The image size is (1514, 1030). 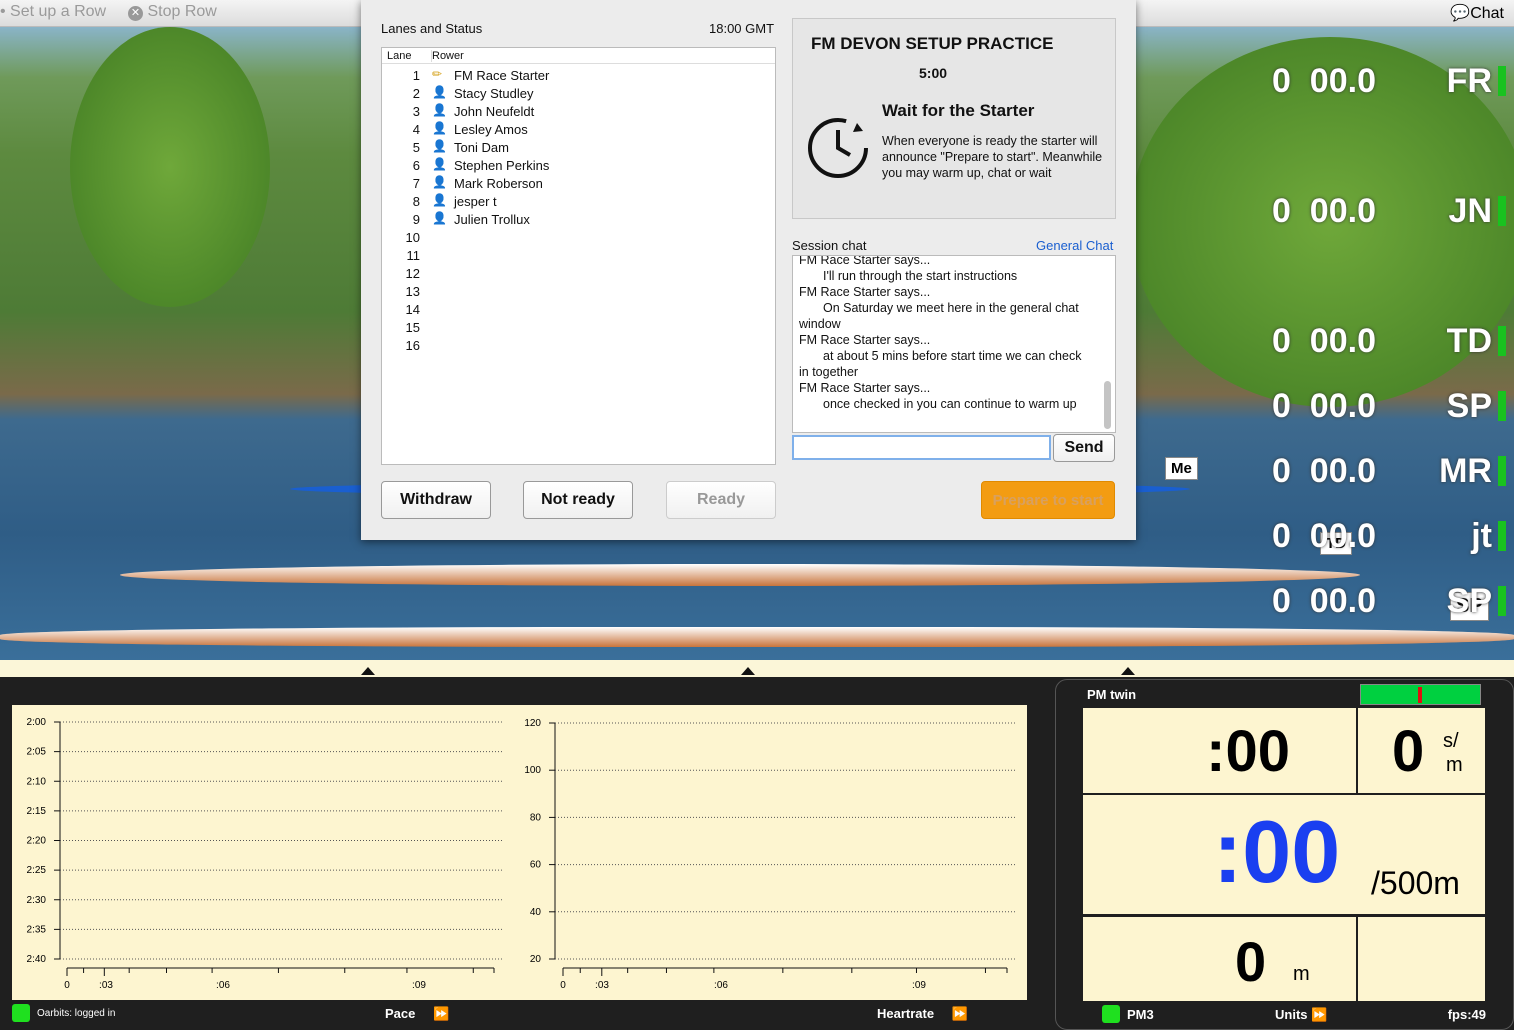 What do you see at coordinates (578, 238) in the screenshot?
I see `lane-row: 10` at bounding box center [578, 238].